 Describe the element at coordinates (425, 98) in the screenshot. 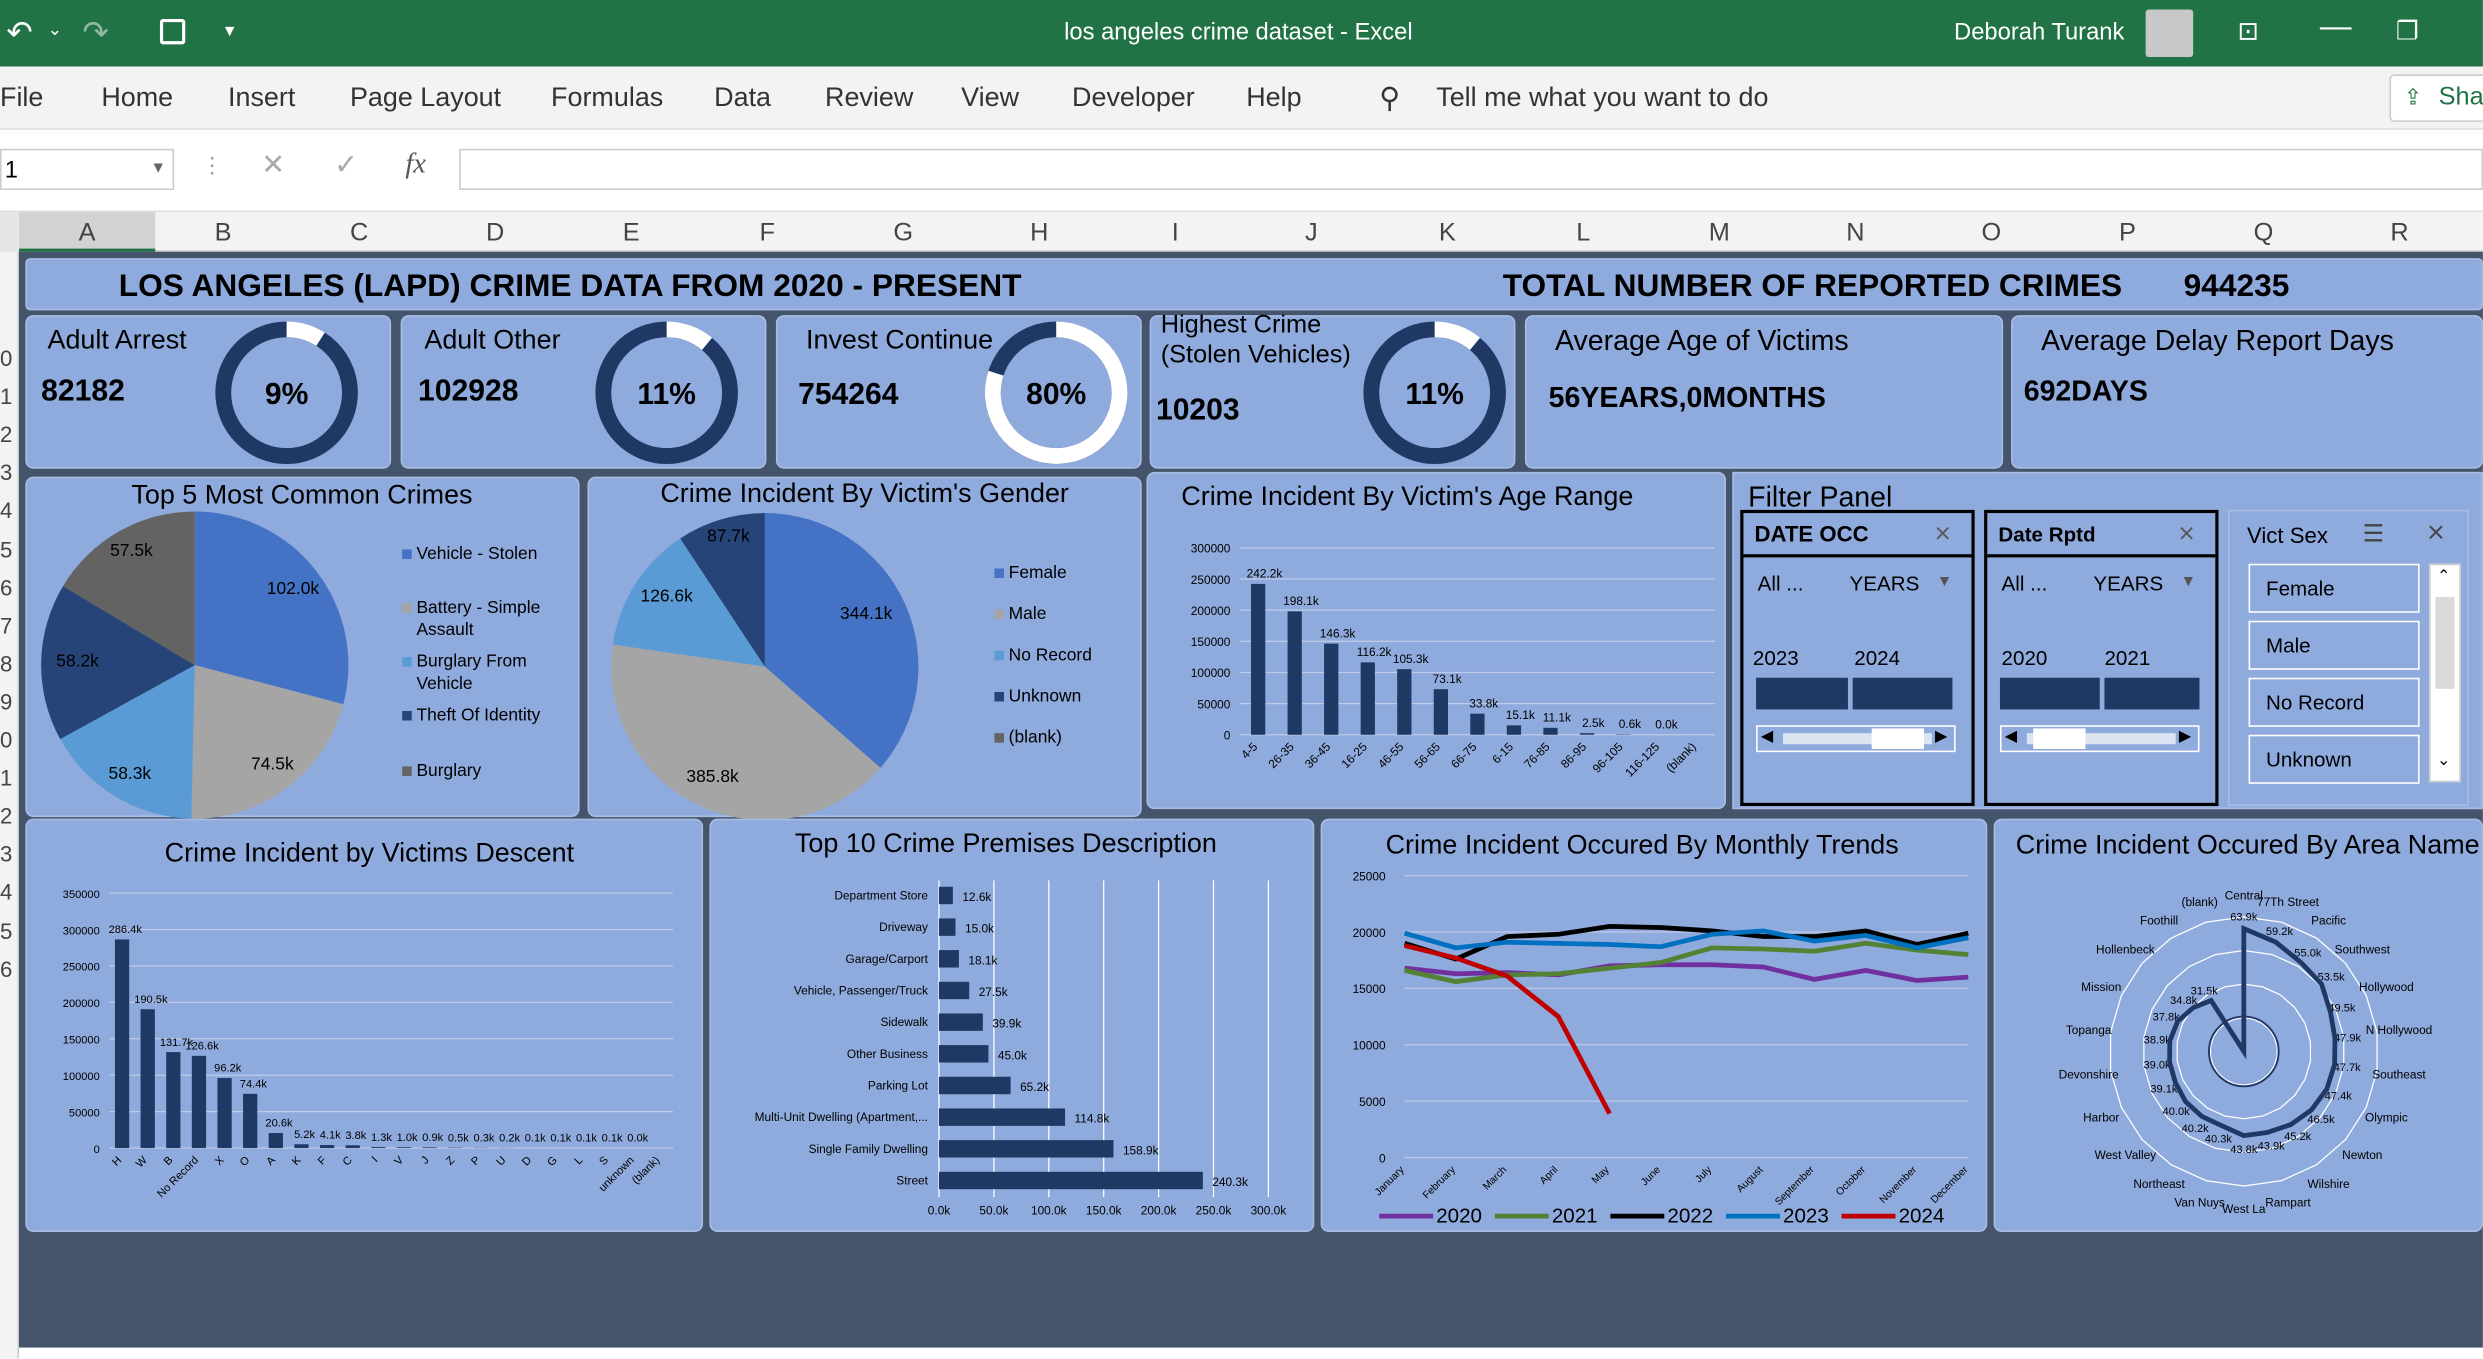

I see `tab-page-layout: Page Layout` at that location.